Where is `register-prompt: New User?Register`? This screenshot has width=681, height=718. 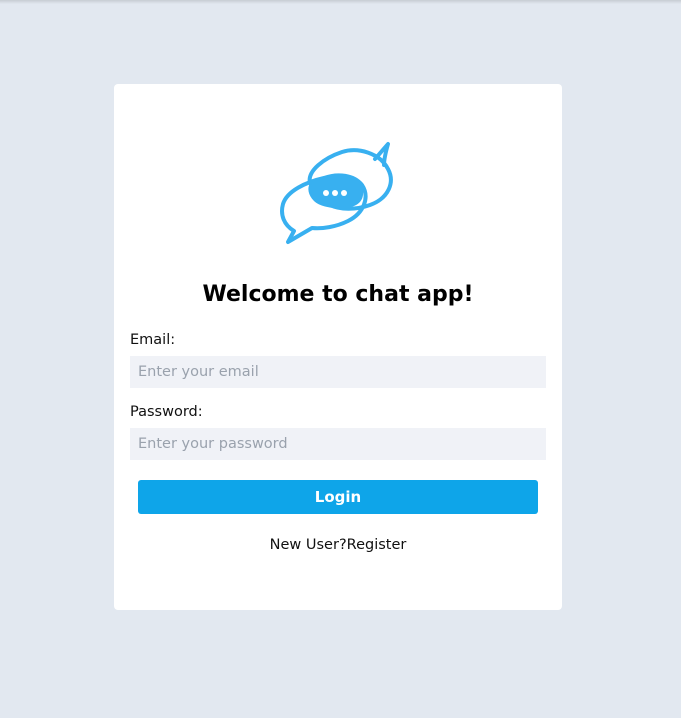 register-prompt: New User?Register is located at coordinates (338, 545).